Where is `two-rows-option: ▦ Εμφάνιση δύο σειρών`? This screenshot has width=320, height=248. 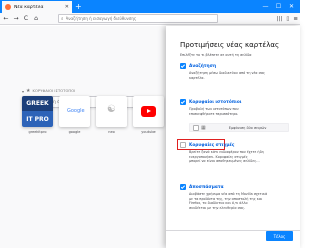 two-rows-option: ▦ Εμφάνιση δύο σειρών is located at coordinates (239, 127).